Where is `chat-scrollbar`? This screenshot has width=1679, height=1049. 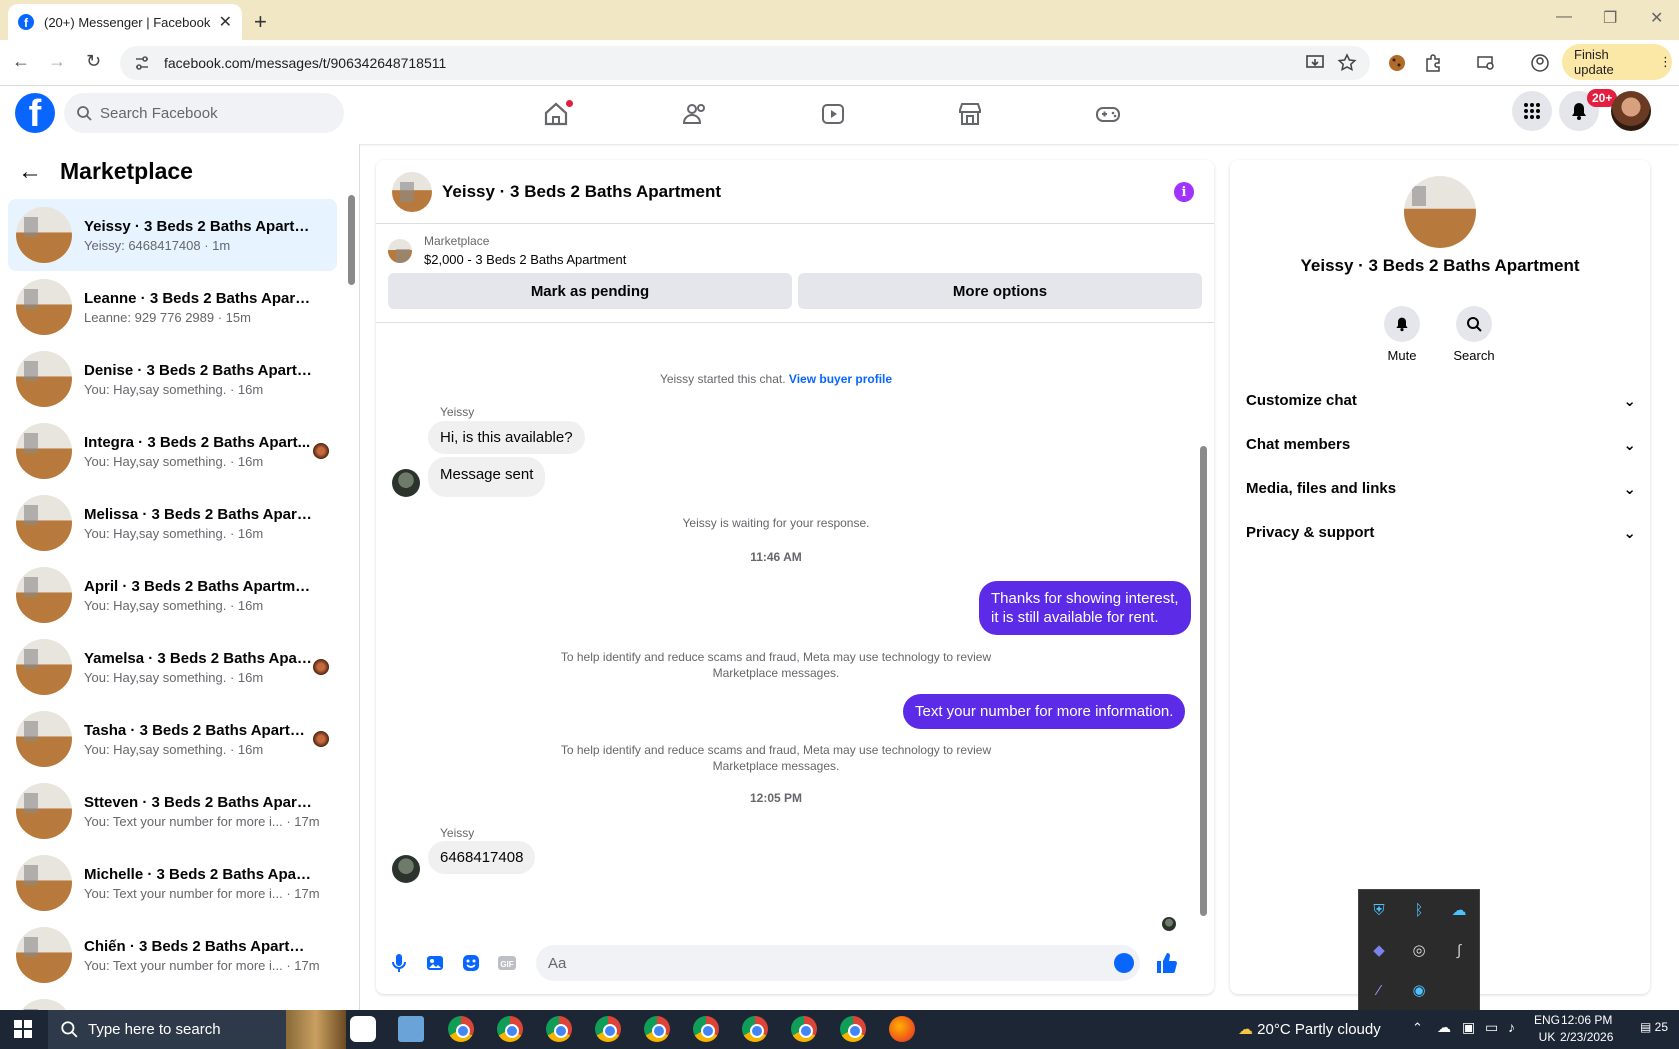
chat-scrollbar is located at coordinates (1203, 681).